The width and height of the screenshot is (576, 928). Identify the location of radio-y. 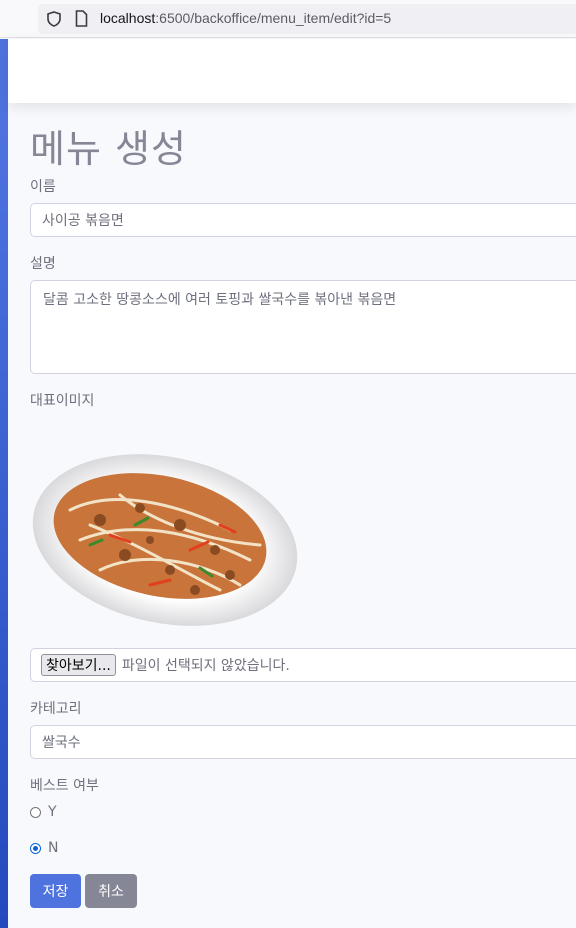
(35, 812).